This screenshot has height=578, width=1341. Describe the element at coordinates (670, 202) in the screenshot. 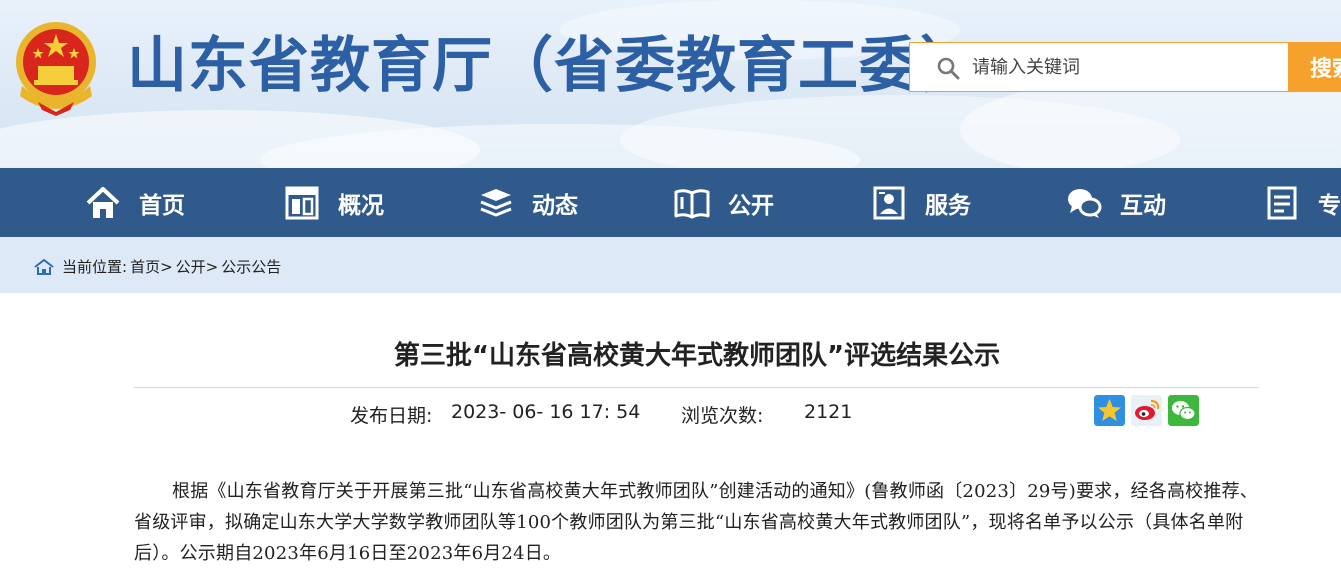

I see `main-nav: 首页 概况 动态 公开 服务 互动 专` at that location.